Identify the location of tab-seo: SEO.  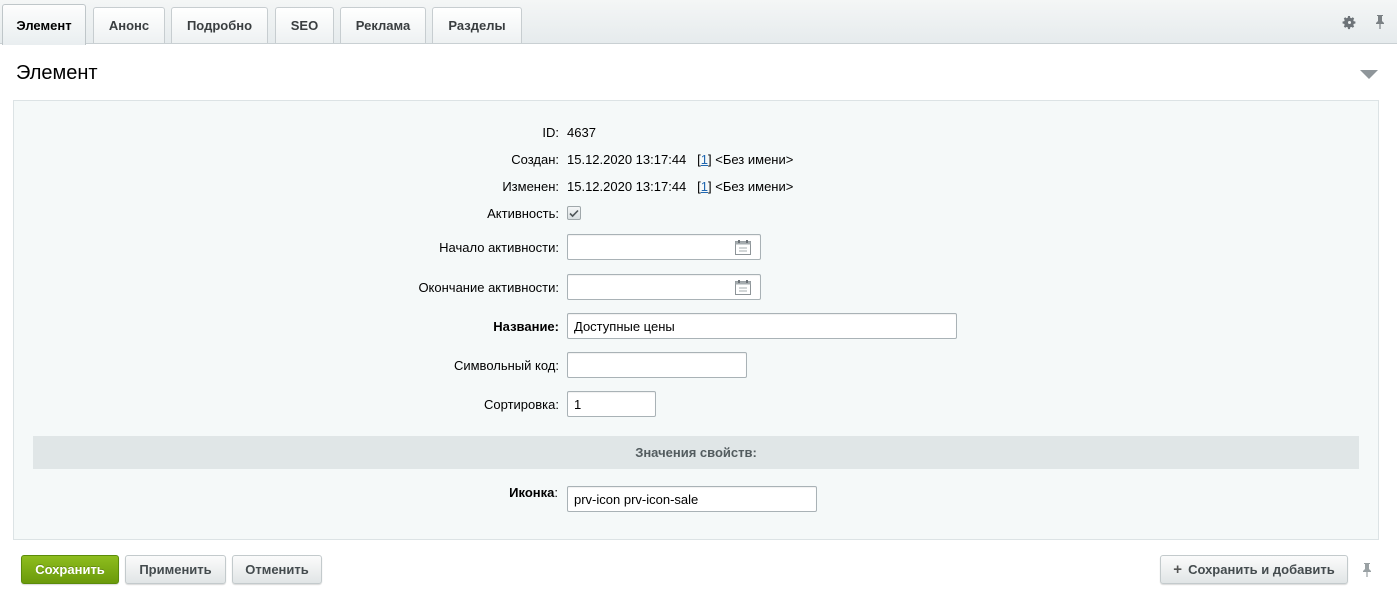
(304, 25).